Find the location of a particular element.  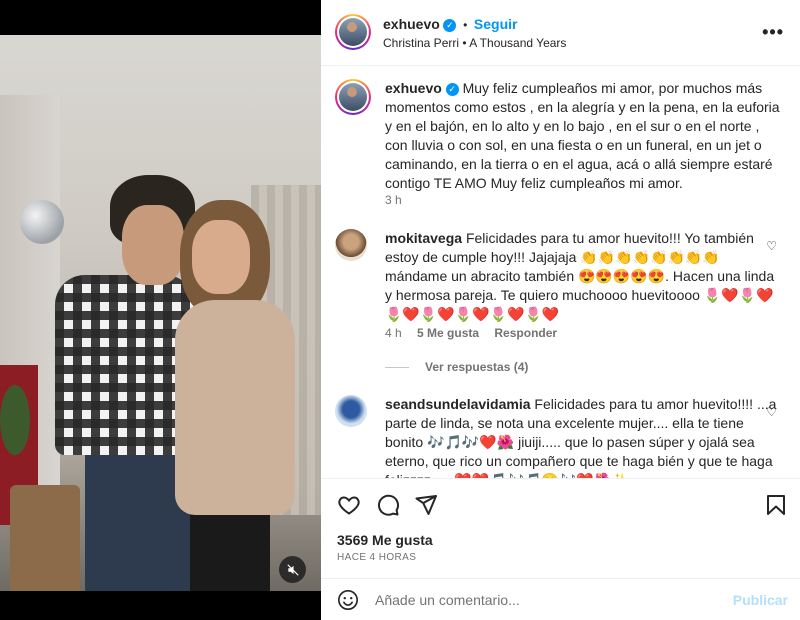

author-avatar is located at coordinates (353, 32).